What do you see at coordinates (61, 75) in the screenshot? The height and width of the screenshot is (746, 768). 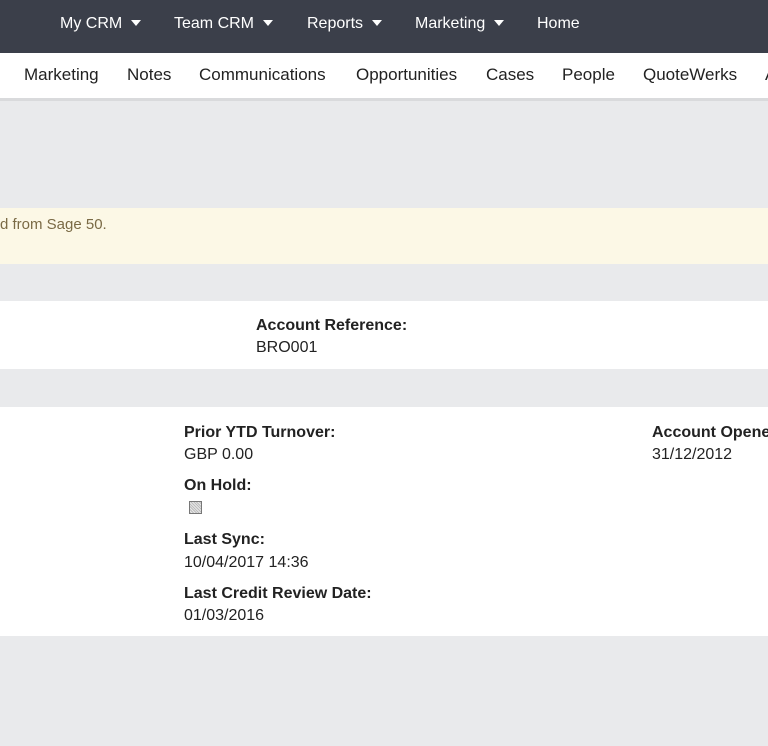 I see `tab-marketing: Marketing` at bounding box center [61, 75].